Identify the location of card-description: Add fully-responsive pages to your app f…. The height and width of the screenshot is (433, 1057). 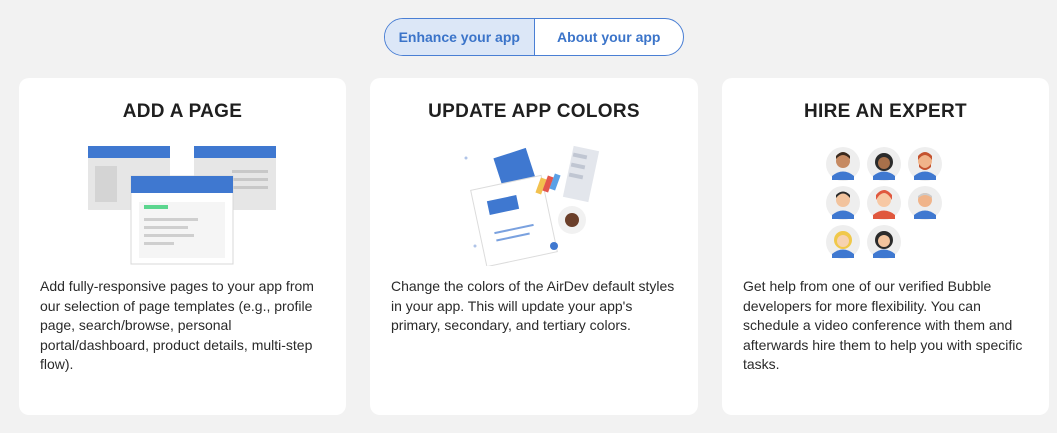
(177, 325).